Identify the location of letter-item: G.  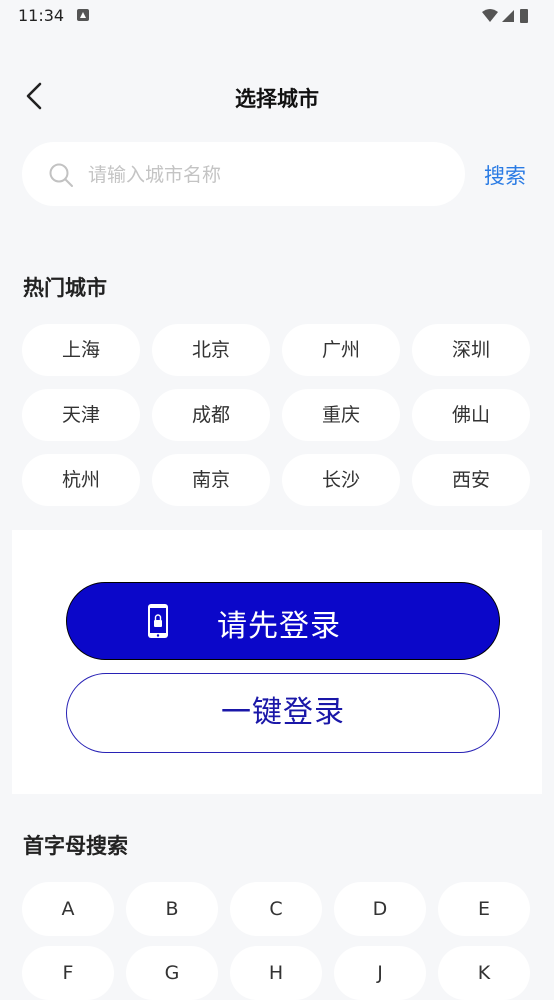
(172, 973).